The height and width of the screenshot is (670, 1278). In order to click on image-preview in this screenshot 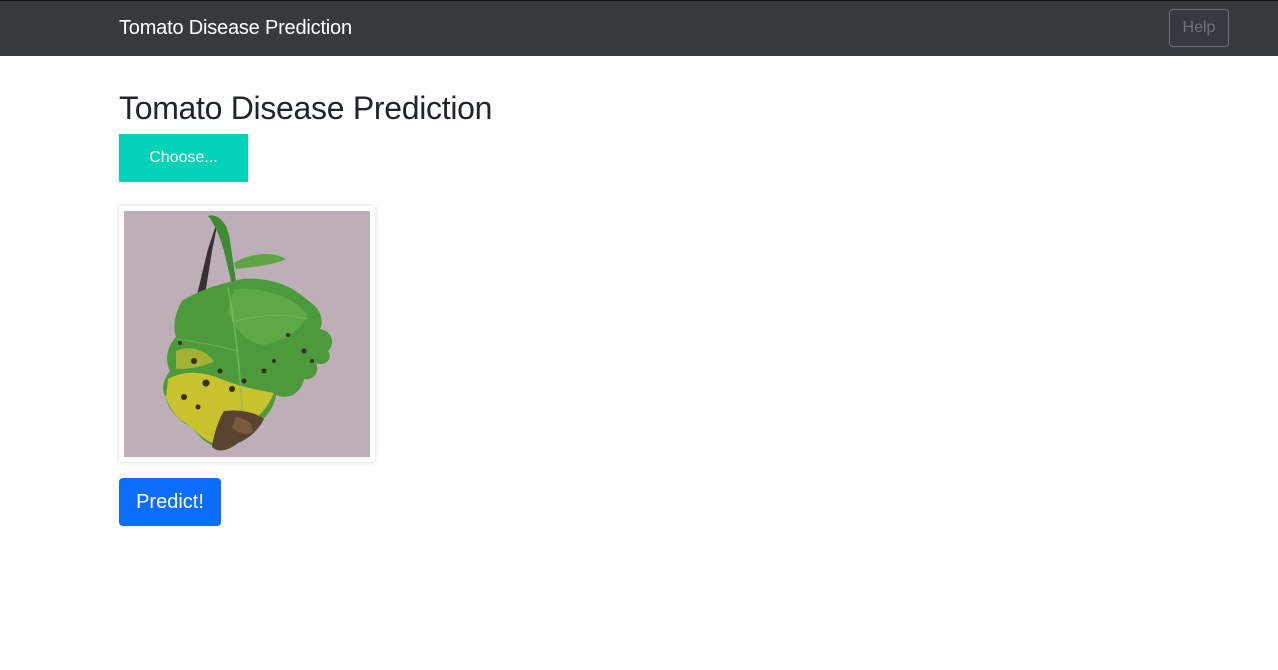, I will do `click(247, 334)`.